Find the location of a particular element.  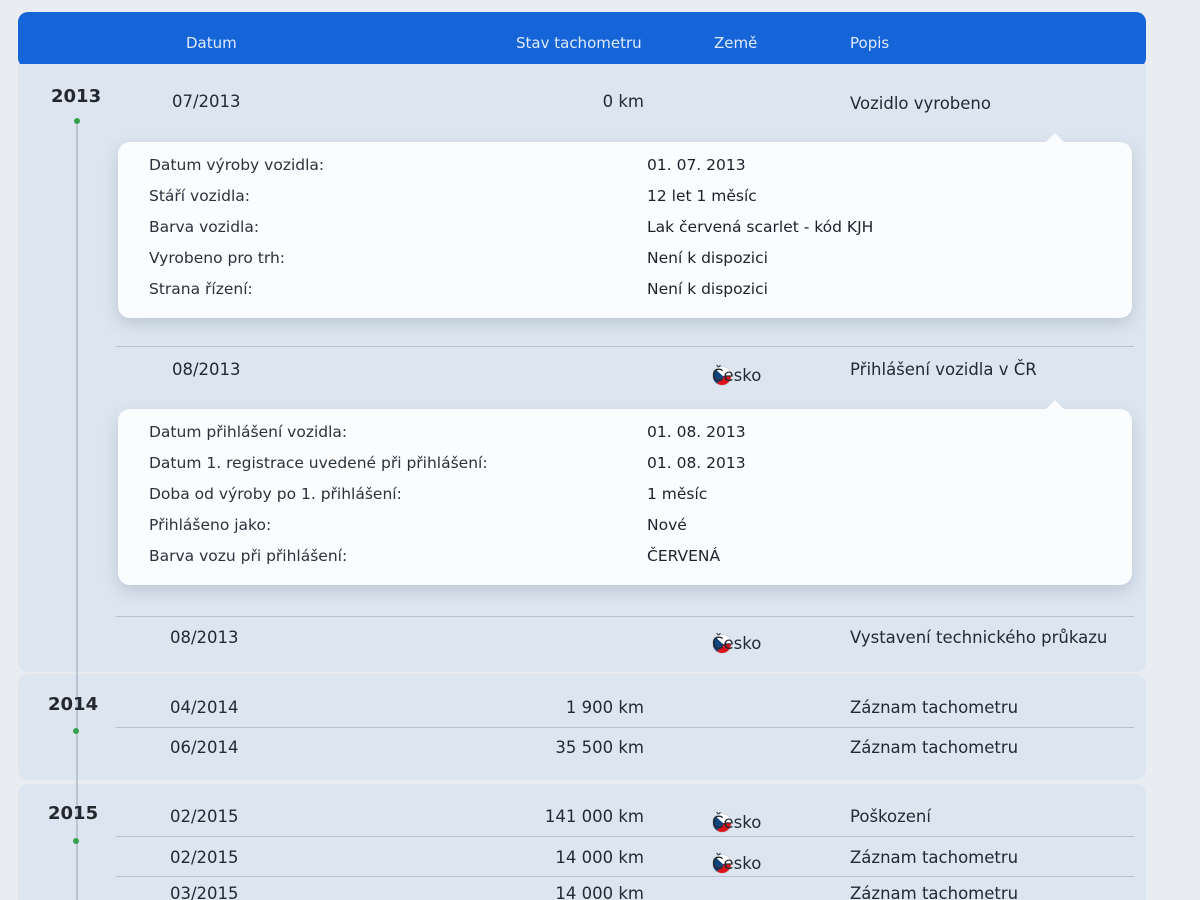

table-row: 04/2014 1 900 km Záznam tachometru is located at coordinates (600, 707).